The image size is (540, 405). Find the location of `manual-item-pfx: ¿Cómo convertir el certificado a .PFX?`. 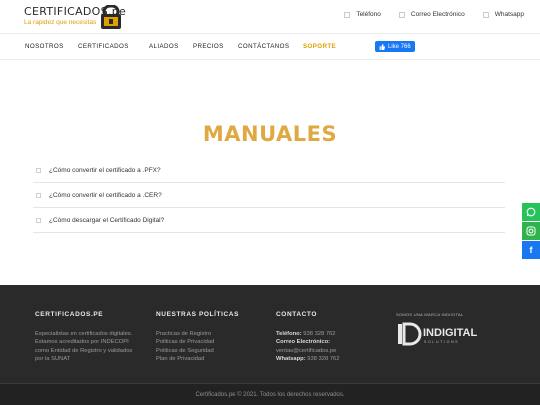

manual-item-pfx: ¿Cómo convertir el certificado a .PFX? is located at coordinates (269, 170).